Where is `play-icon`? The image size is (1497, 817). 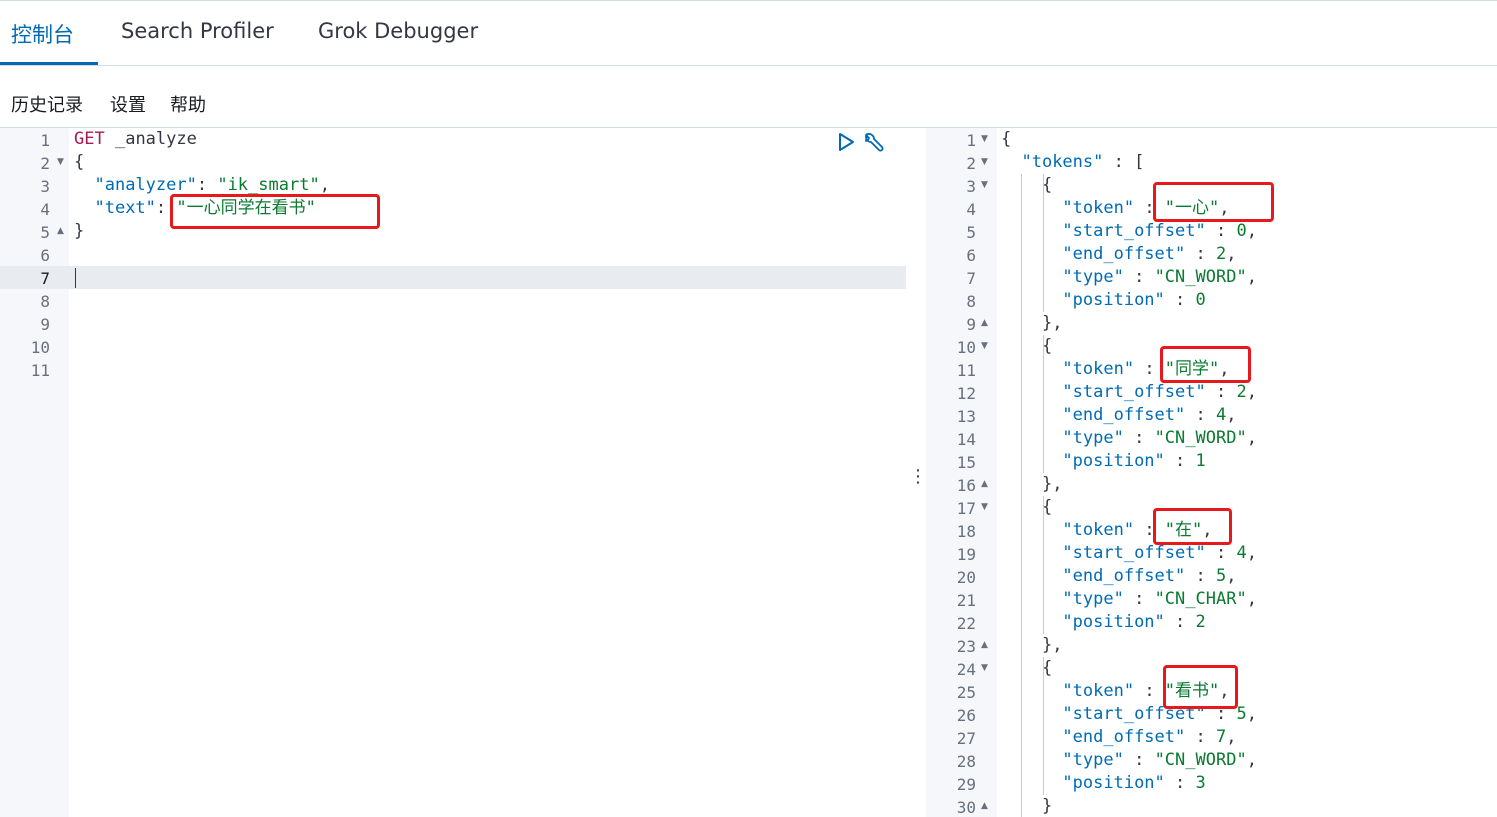
play-icon is located at coordinates (846, 142).